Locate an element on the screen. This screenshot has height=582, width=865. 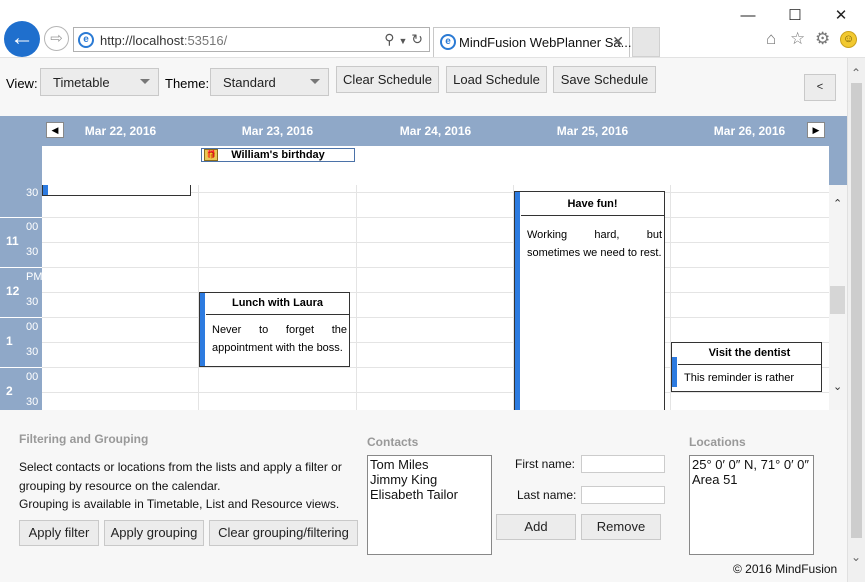
chevron-up-icon: ⌃ is located at coordinates (837, 203).